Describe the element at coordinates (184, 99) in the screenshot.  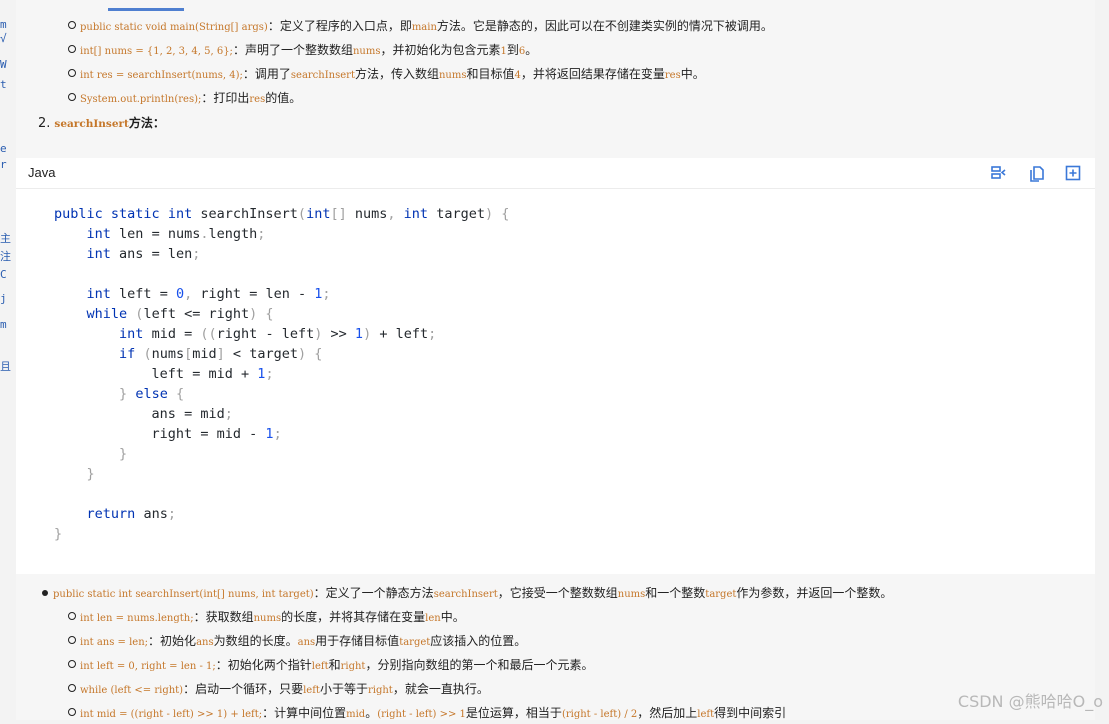
I see `list-item: System.out.println(res);：打印出res的值。` at that location.